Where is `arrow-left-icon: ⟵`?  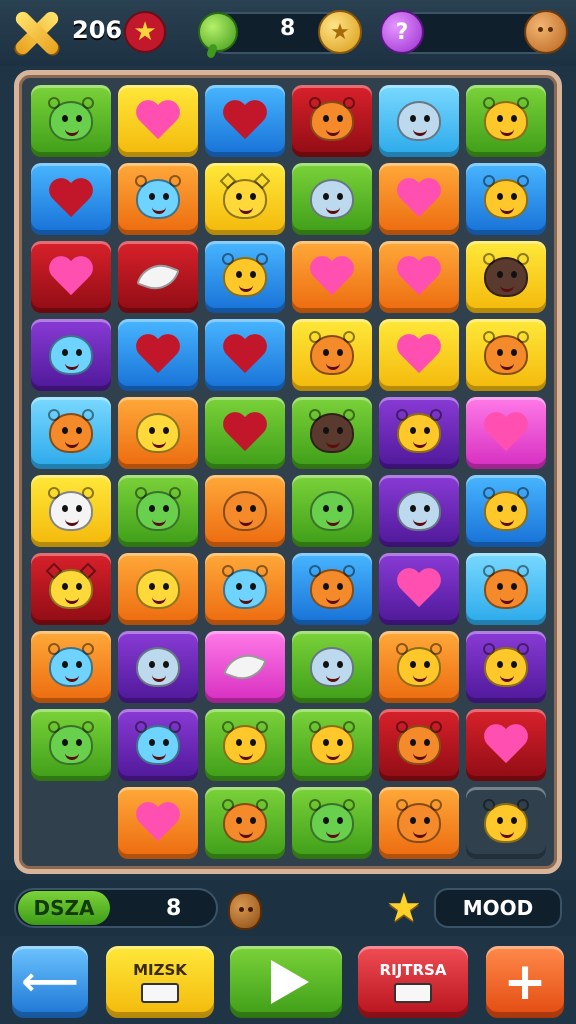
arrow-left-icon: ⟵ is located at coordinates (50, 982).